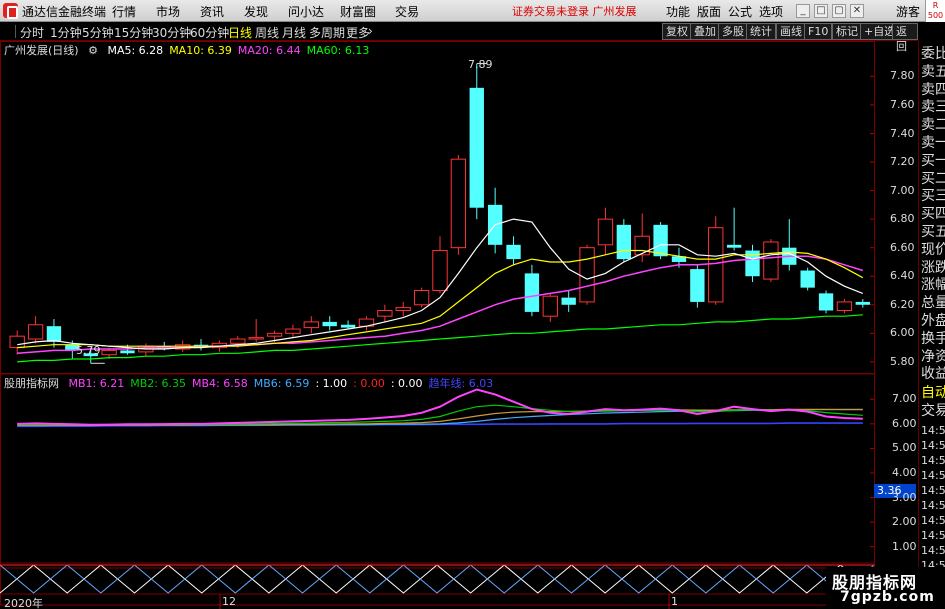  I want to click on side-panel-label: 委比, so click(933, 54).